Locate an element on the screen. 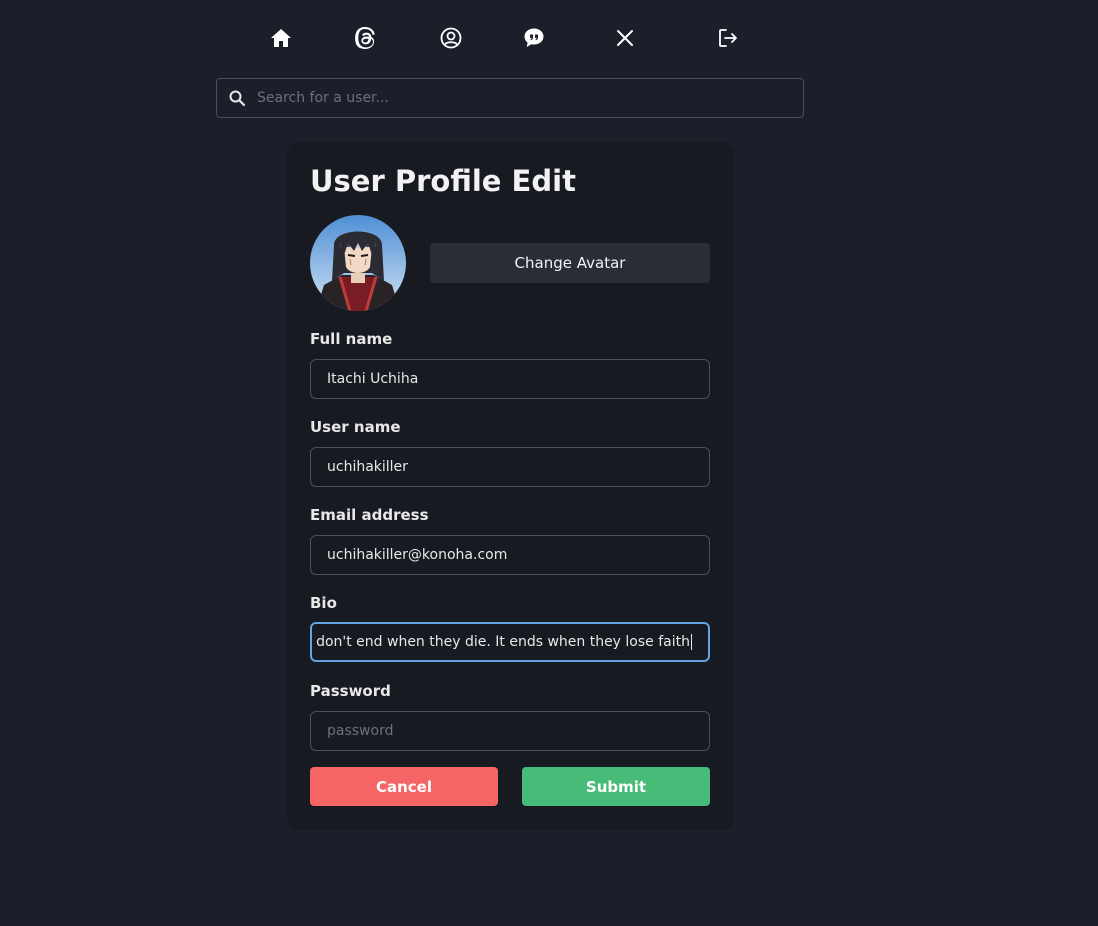 Image resolution: width=1098 pixels, height=926 pixels. password-field is located at coordinates (510, 731).